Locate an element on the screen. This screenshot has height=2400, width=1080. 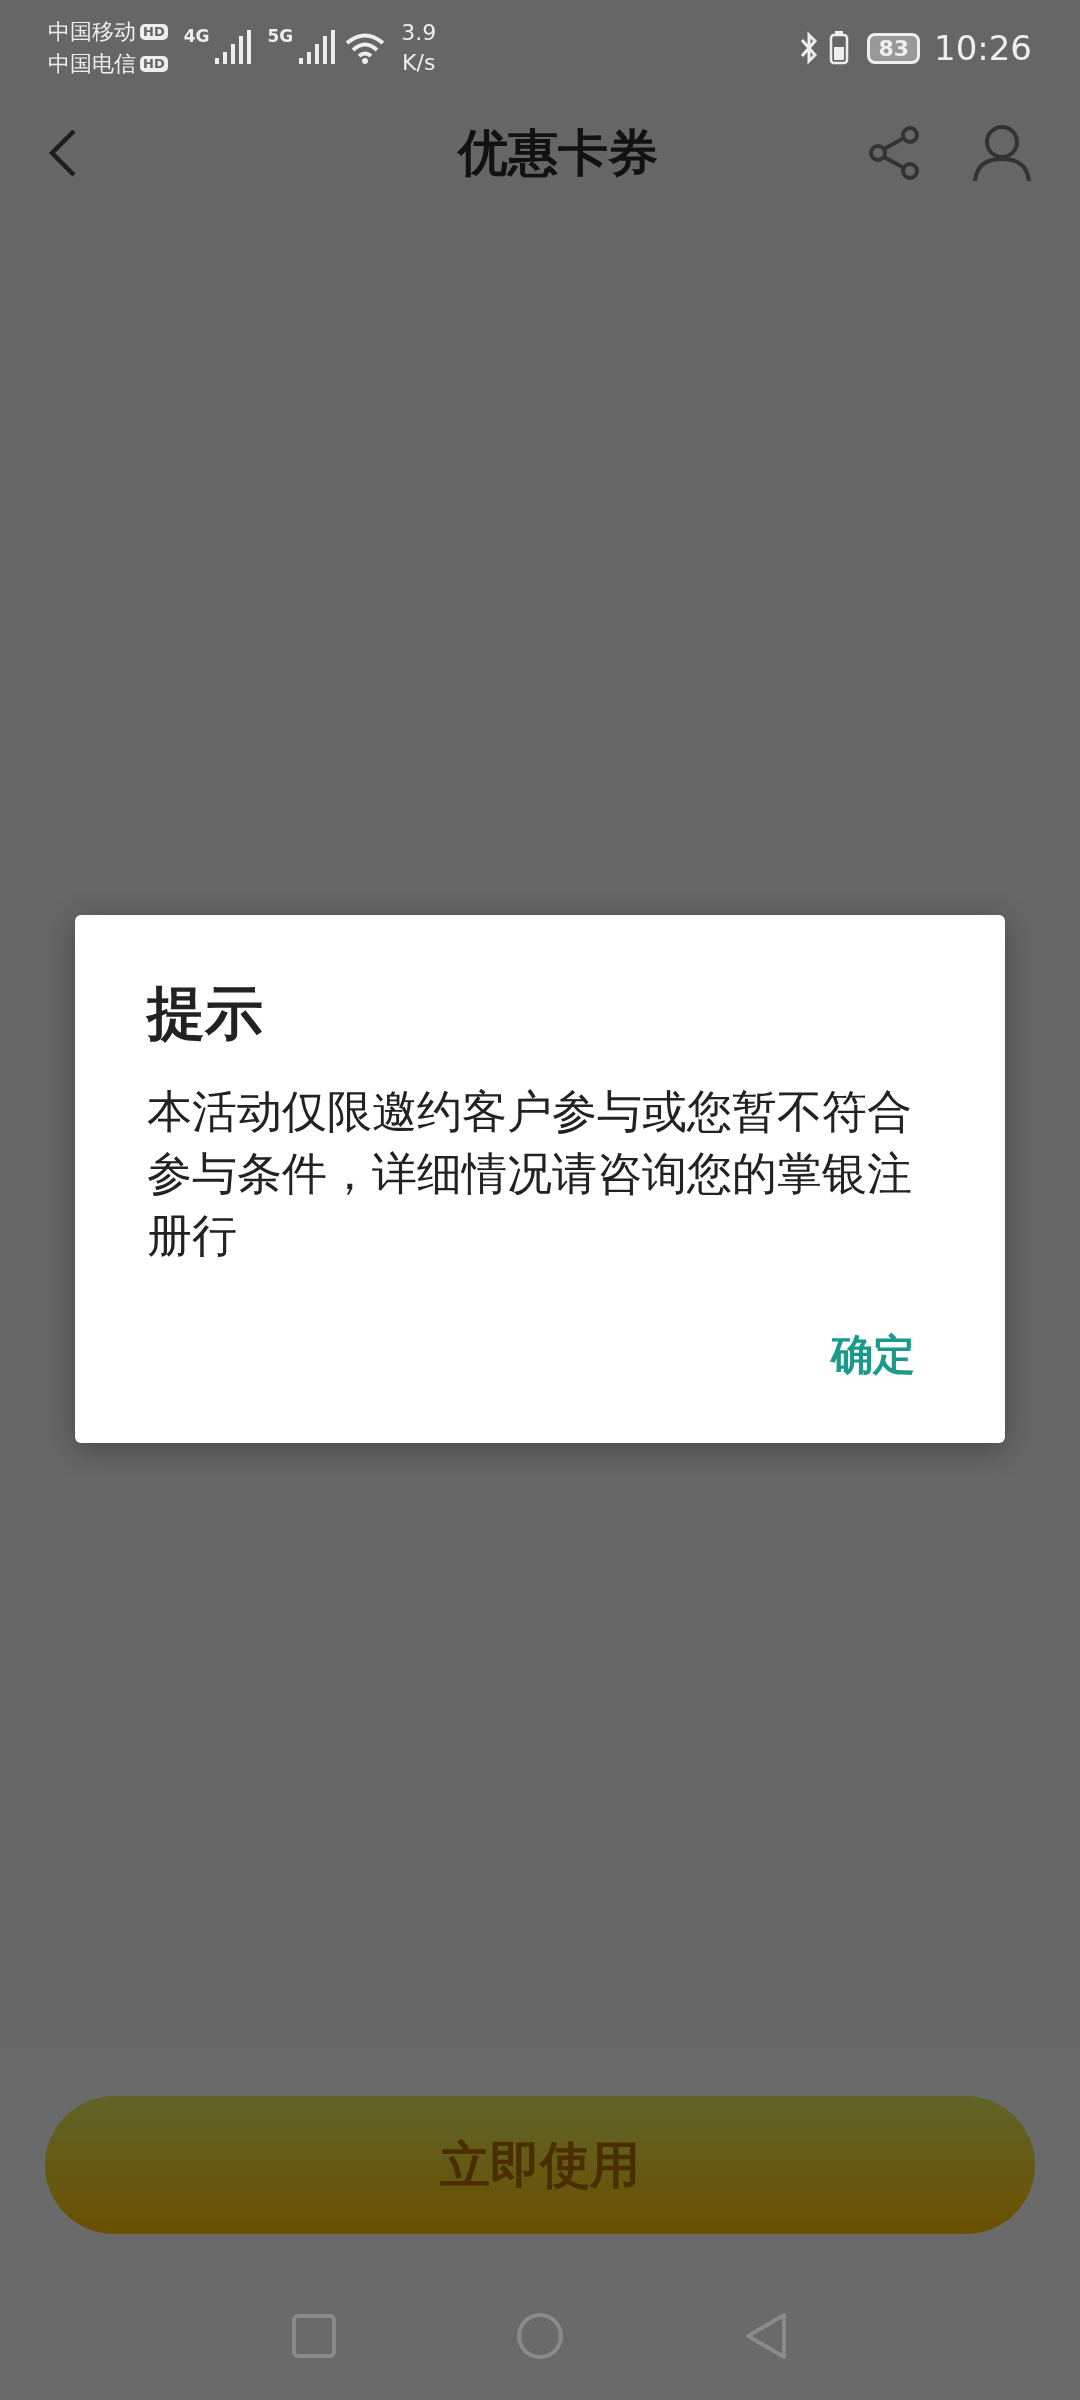
recents-icon is located at coordinates (314, 2336).